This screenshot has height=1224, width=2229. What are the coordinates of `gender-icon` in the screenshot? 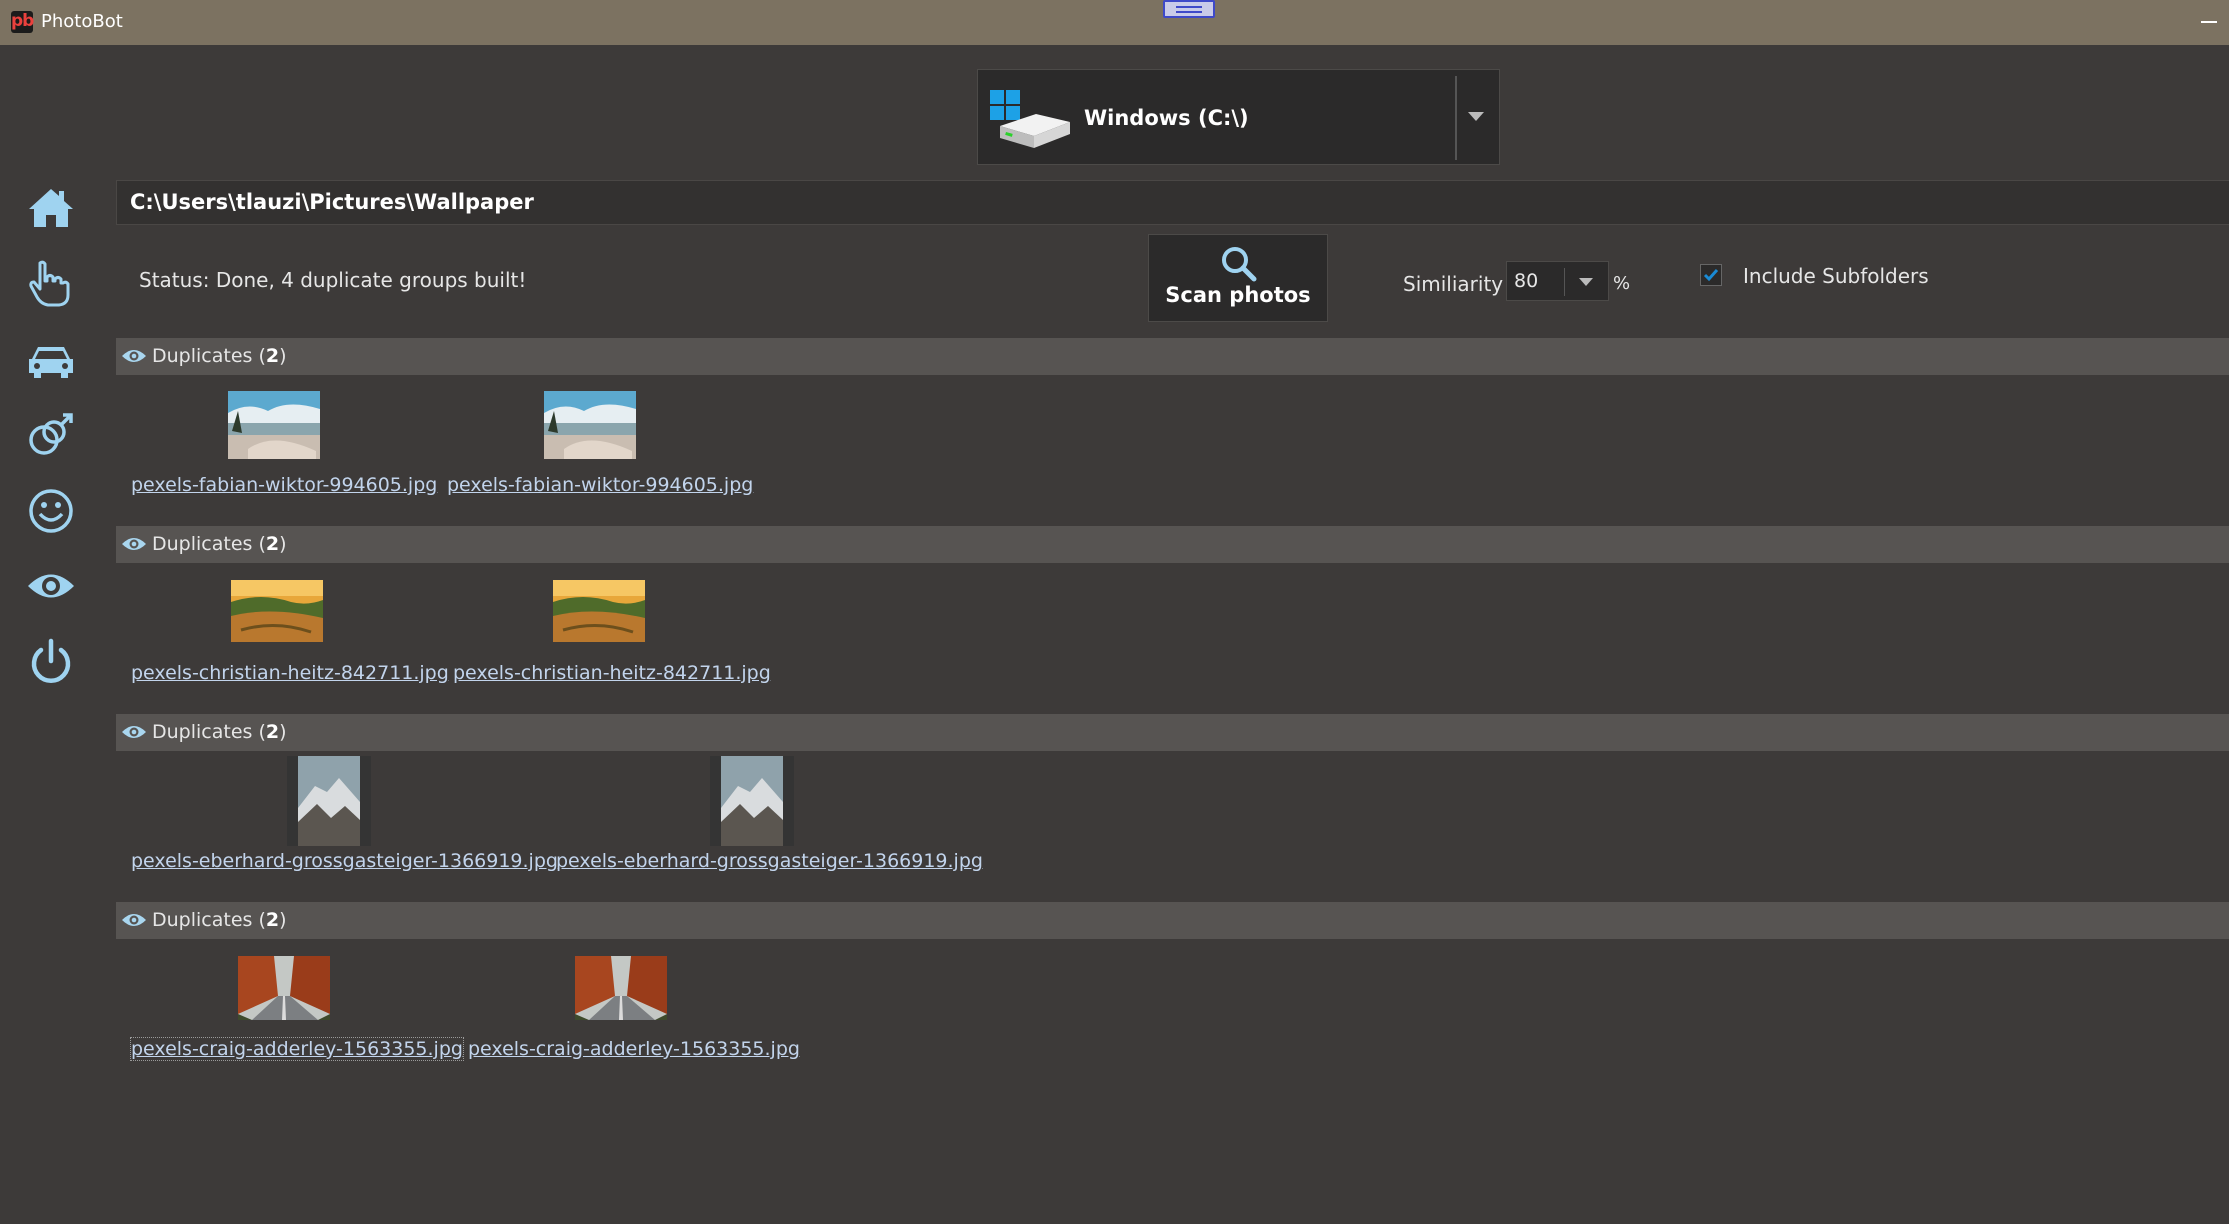 It's located at (51, 435).